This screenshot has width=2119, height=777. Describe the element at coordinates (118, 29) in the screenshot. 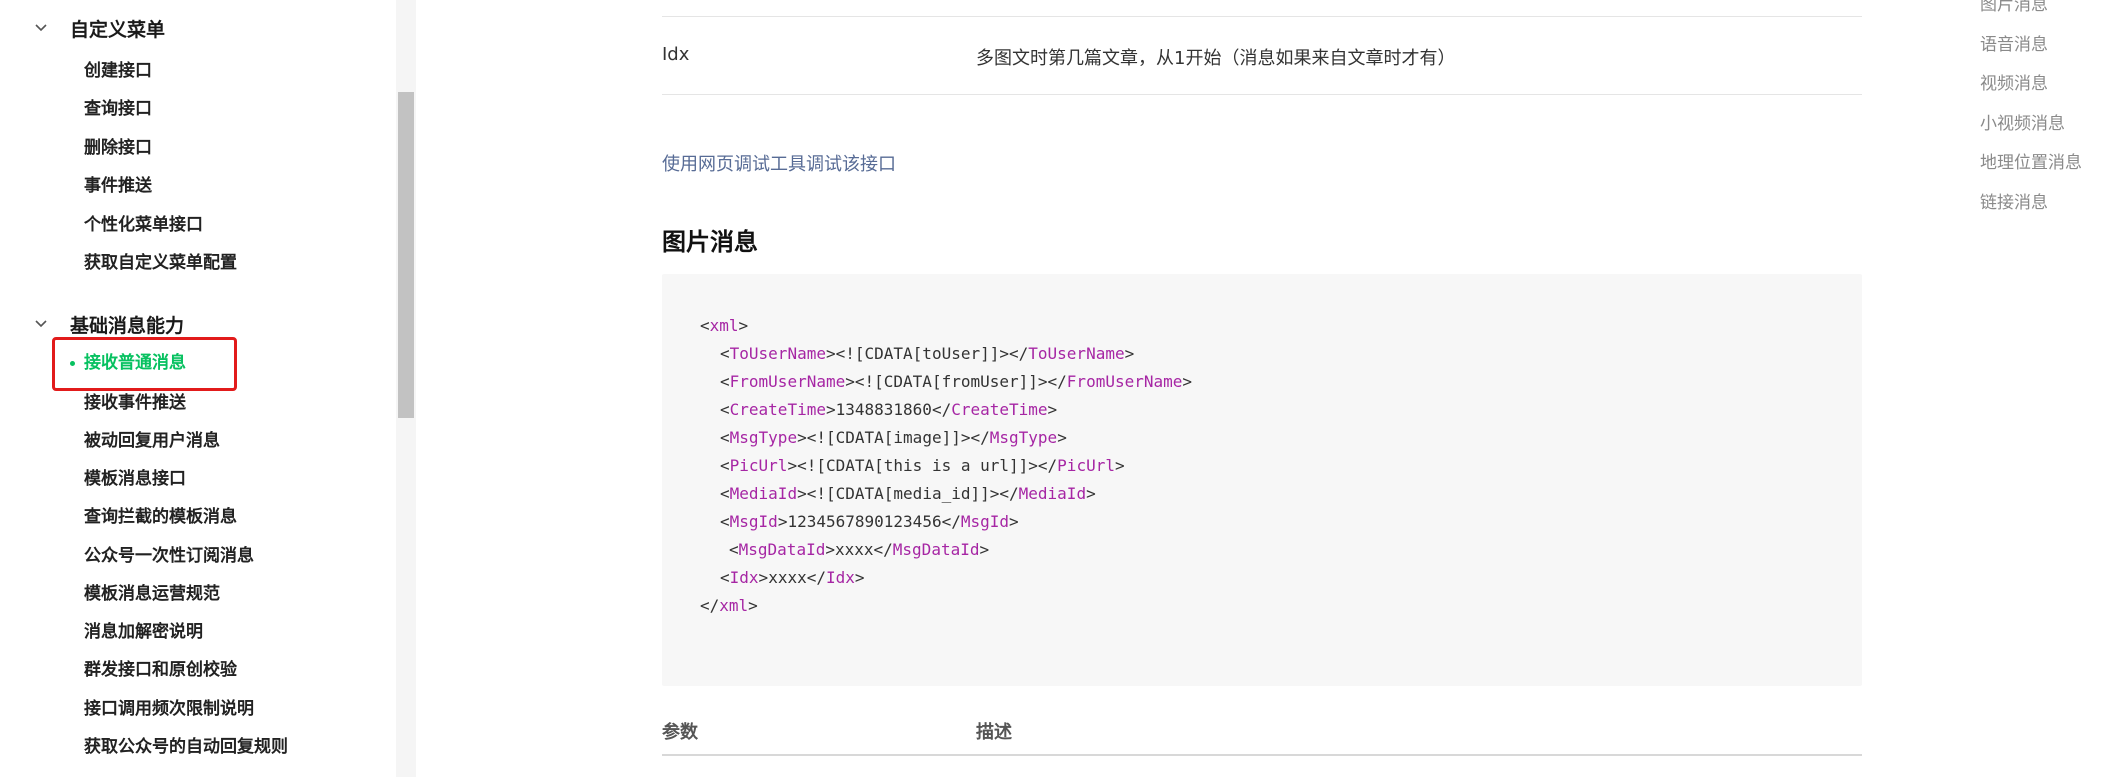

I see `sidebar-group-title: 自定义菜单` at that location.